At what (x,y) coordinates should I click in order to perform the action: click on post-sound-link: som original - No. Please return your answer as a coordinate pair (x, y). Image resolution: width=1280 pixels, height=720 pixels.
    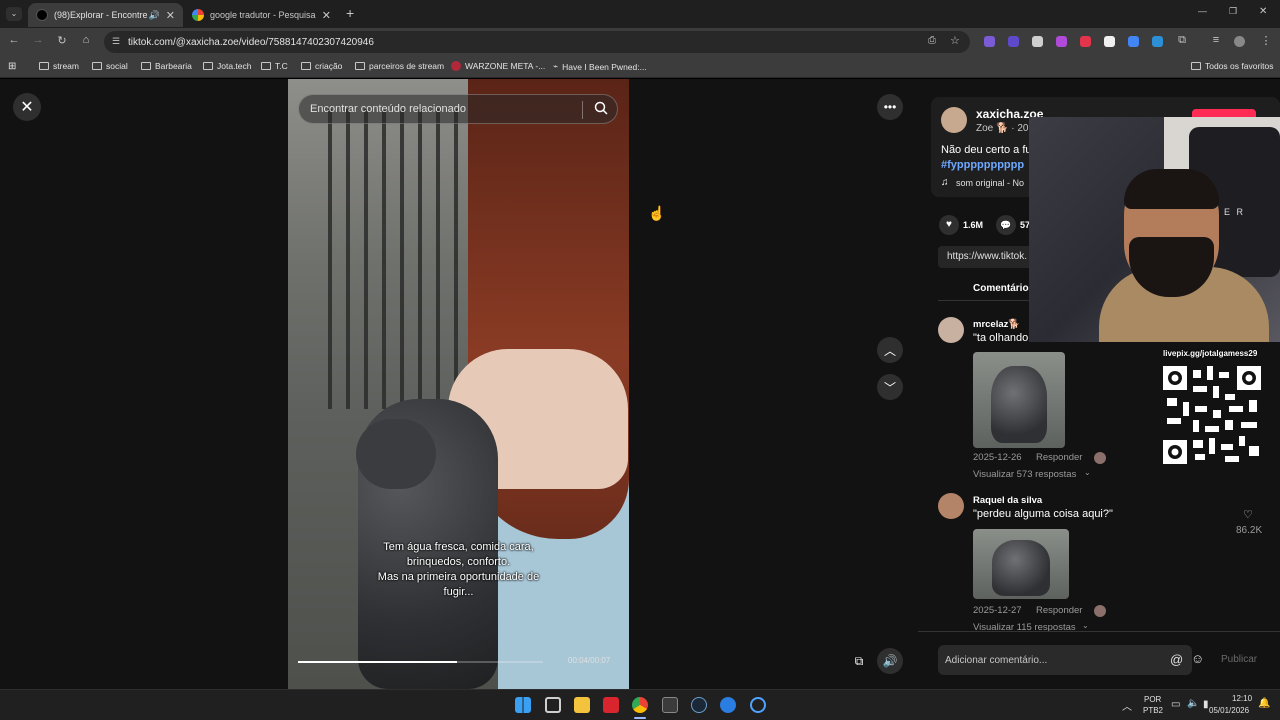
    Looking at the image, I should click on (990, 183).